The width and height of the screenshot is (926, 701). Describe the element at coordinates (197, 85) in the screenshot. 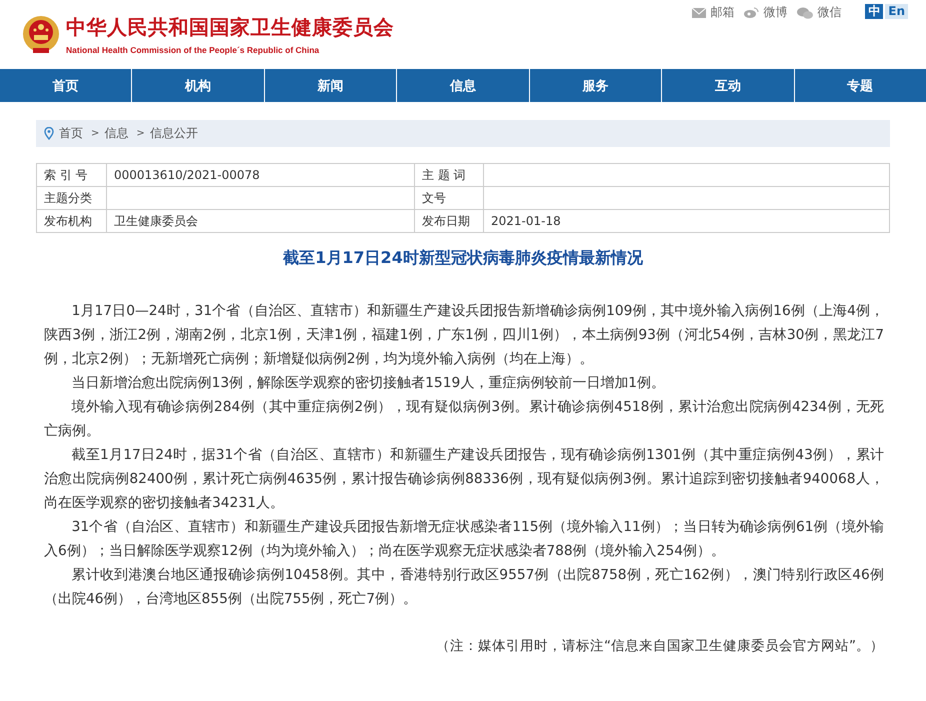

I see `nav-item: 机构` at that location.